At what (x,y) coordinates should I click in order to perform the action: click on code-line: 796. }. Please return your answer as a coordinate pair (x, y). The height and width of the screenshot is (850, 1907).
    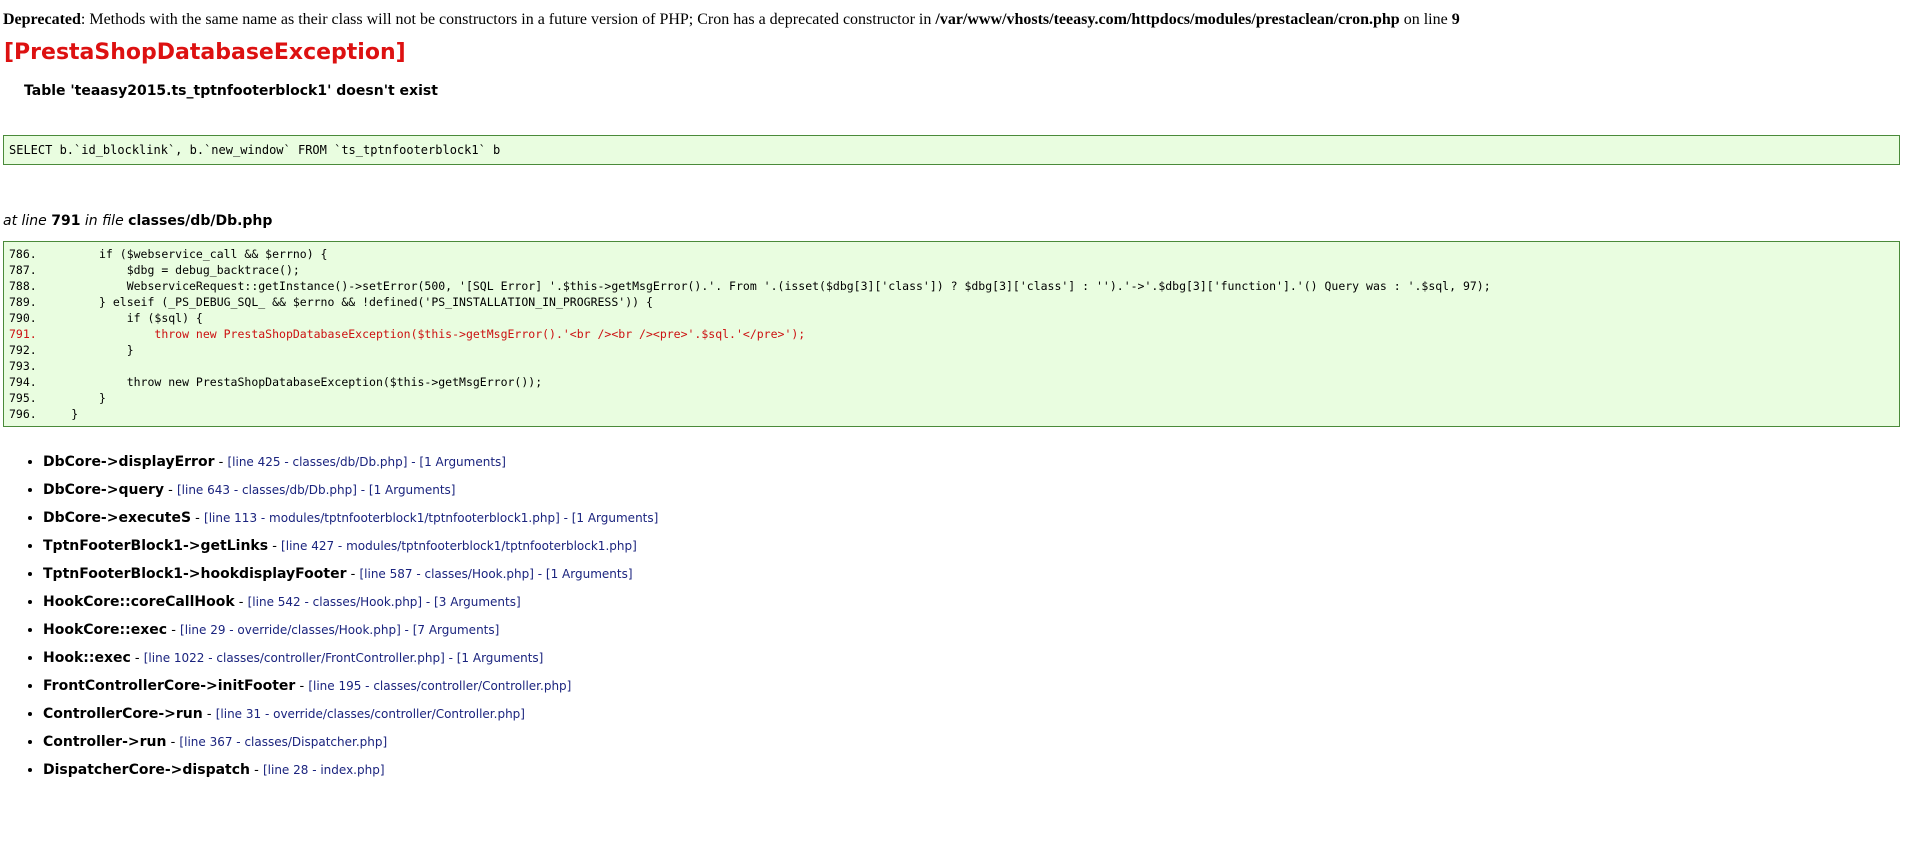
    Looking at the image, I should click on (44, 414).